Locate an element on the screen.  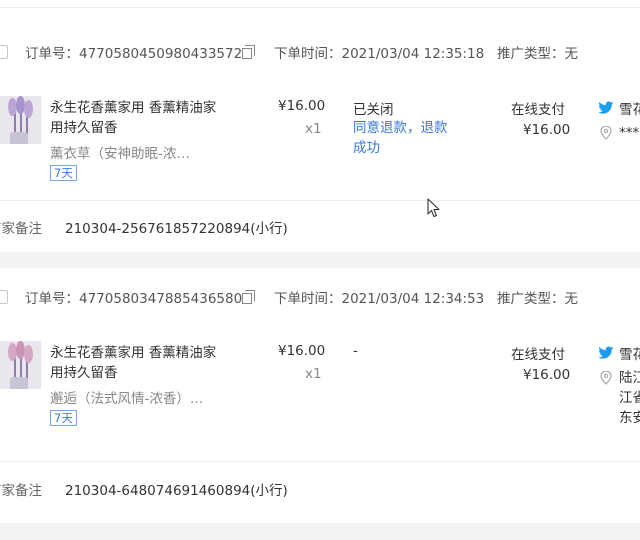
order-number: 订单号：4770580450980433572 is located at coordinates (134, 54).